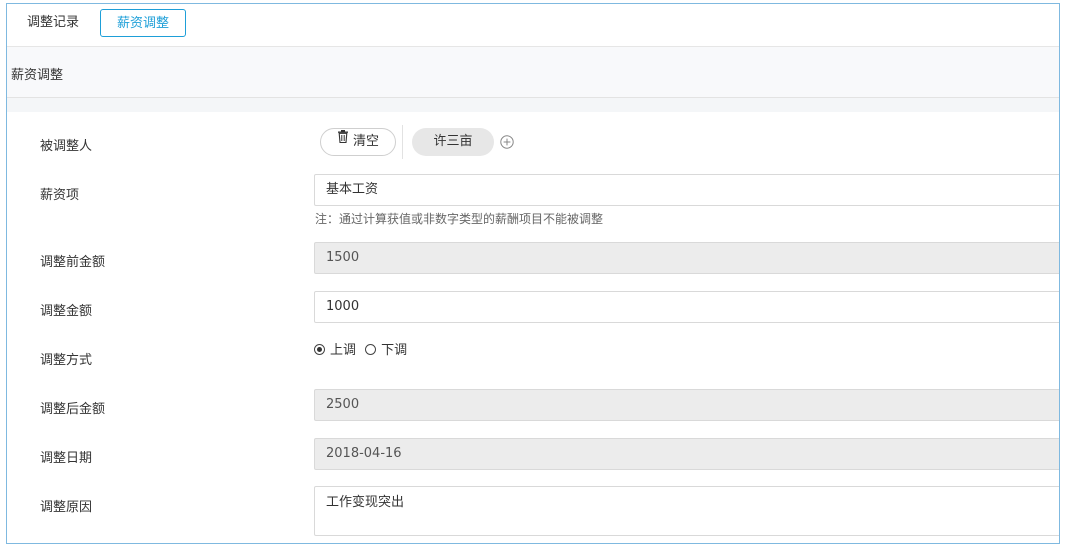  I want to click on adjust-reason-textarea: 工作变现突出, so click(686, 511).